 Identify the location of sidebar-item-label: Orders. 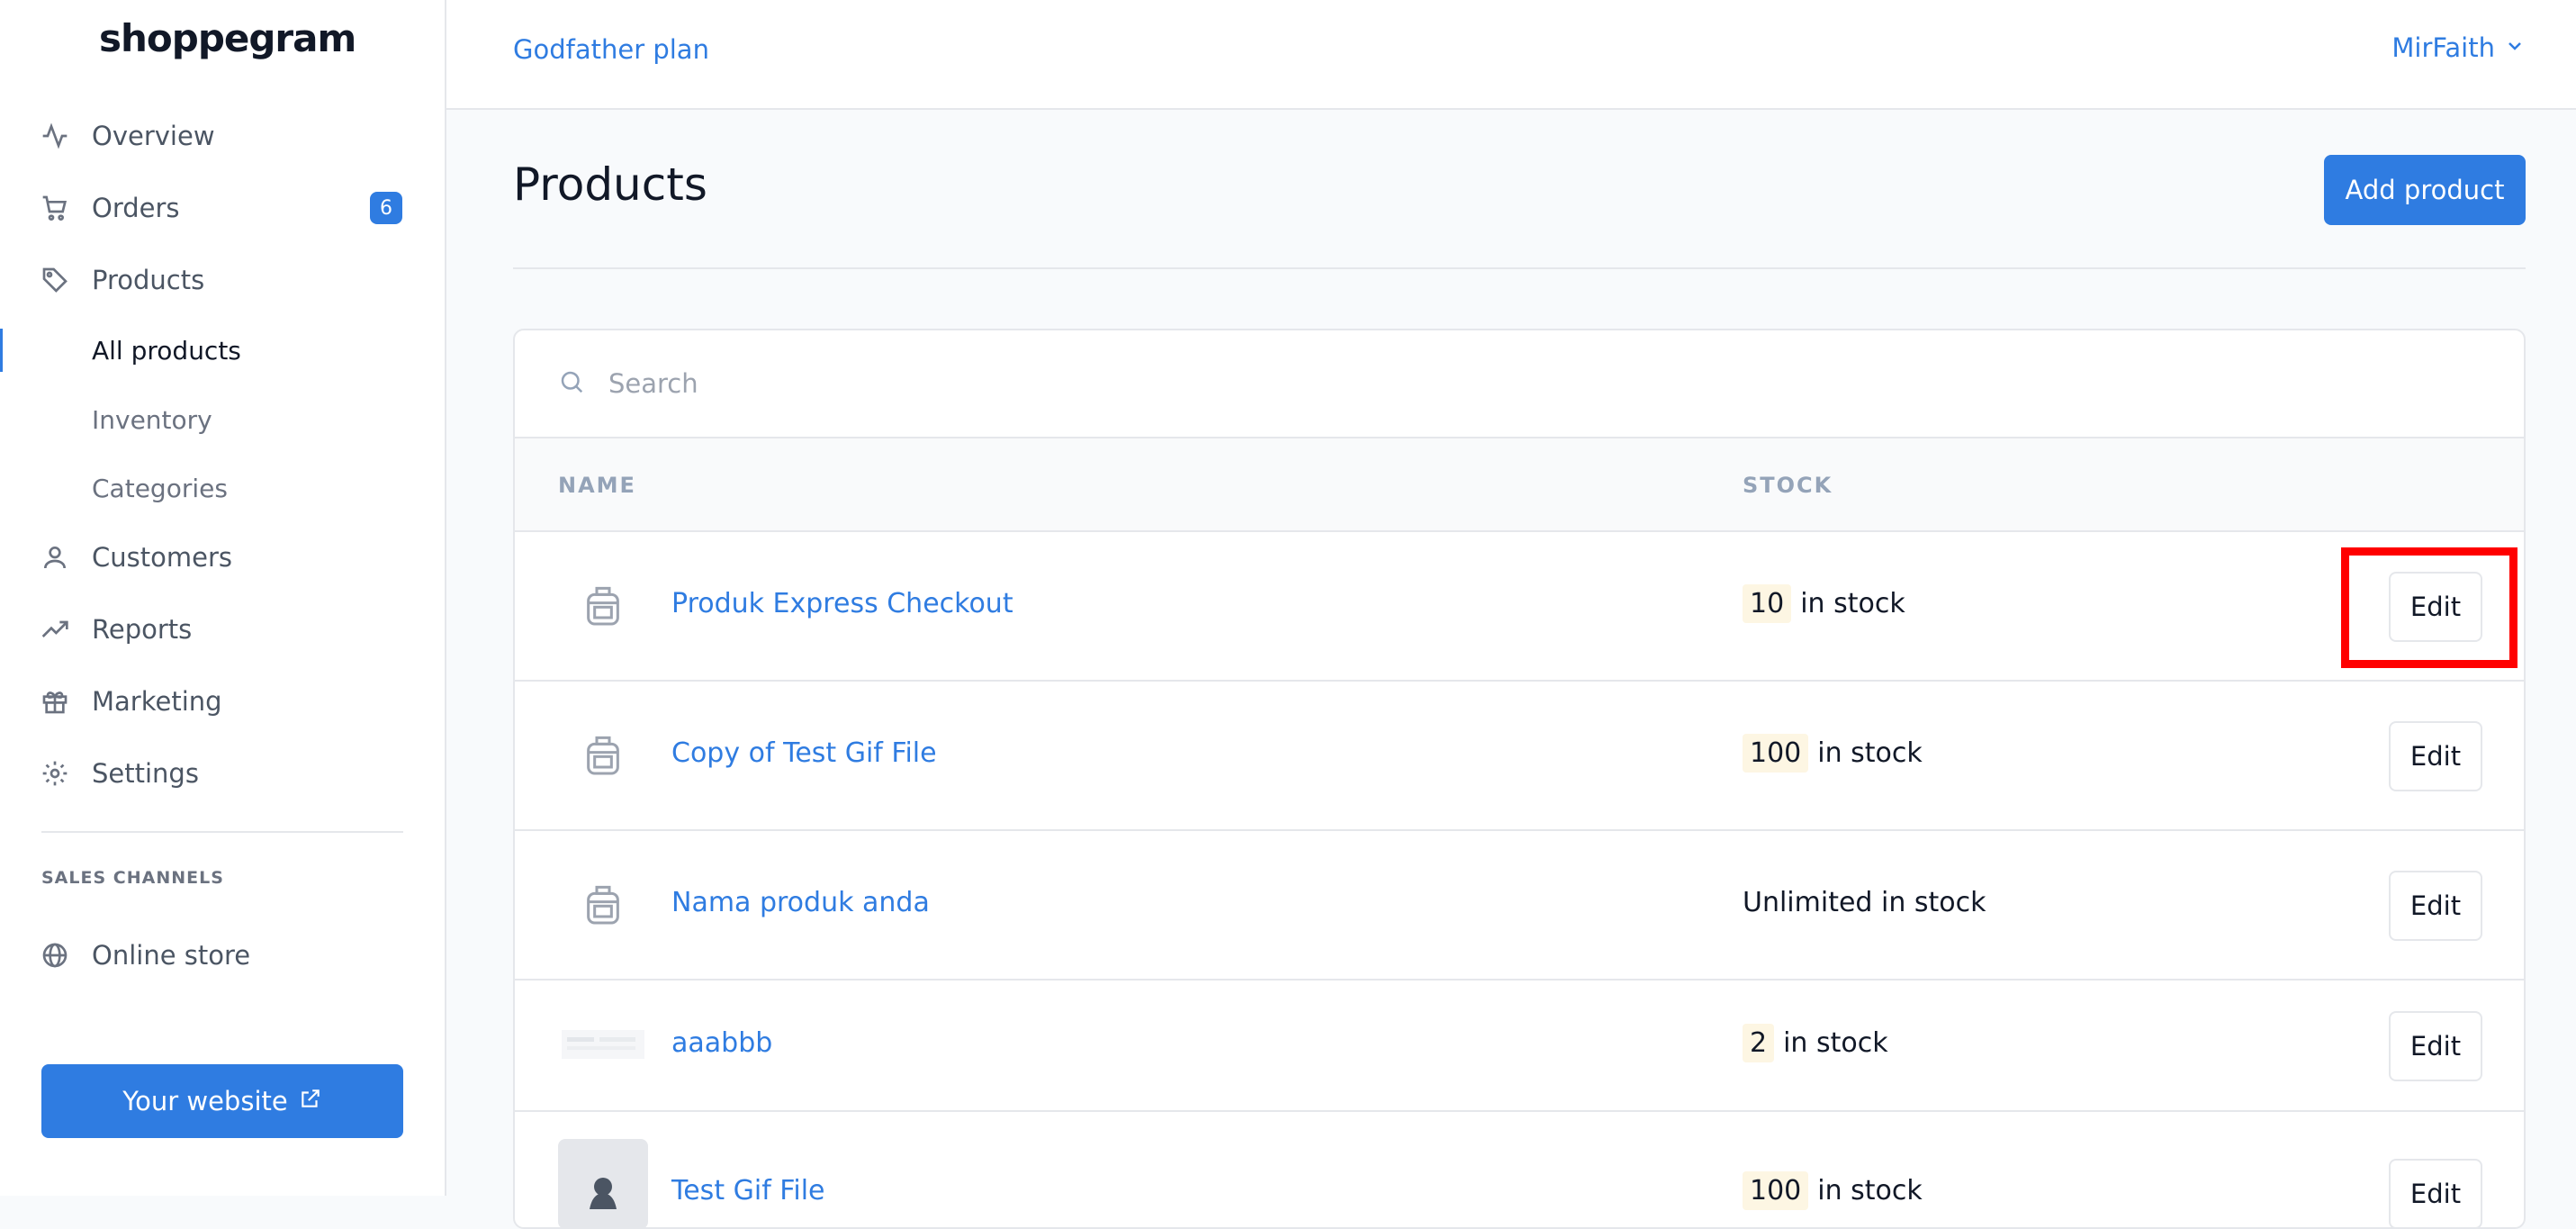
(136, 208).